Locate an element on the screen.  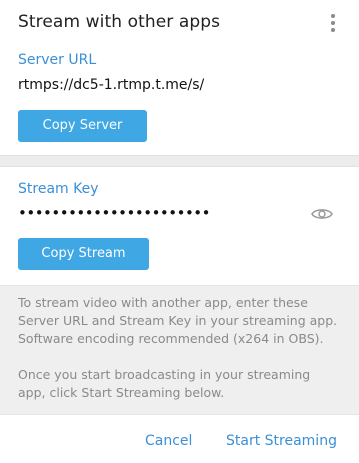
stream-key-value: ••••••••••••••••••••••• is located at coordinates (114, 213).